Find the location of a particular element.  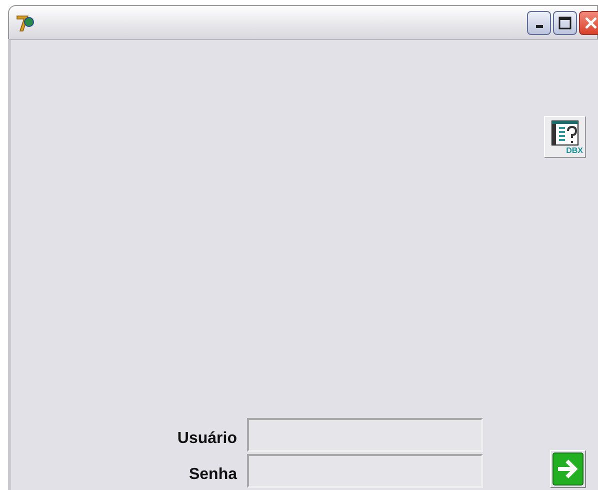

close-icon is located at coordinates (591, 23).